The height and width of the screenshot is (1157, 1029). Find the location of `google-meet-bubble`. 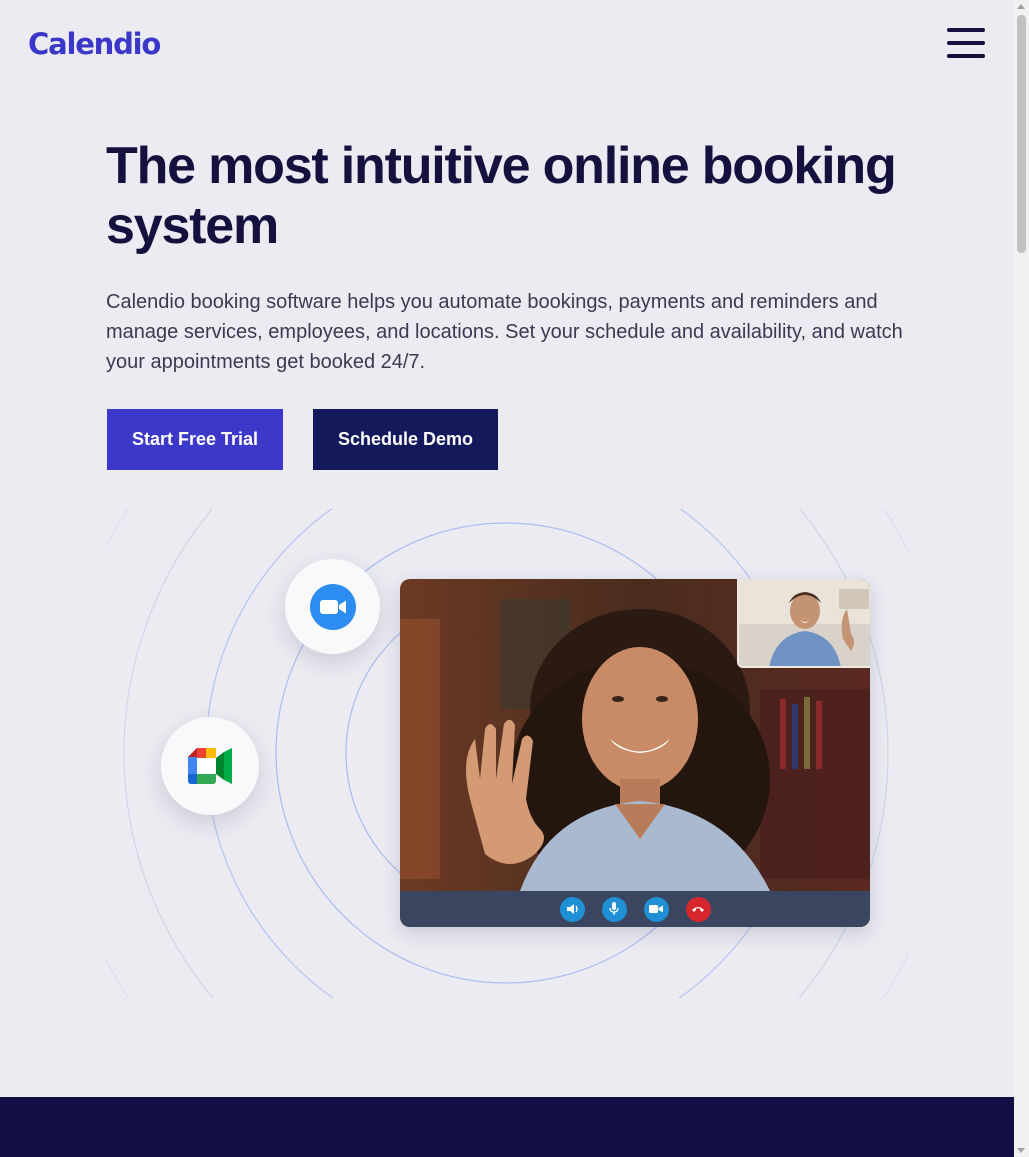

google-meet-bubble is located at coordinates (210, 766).